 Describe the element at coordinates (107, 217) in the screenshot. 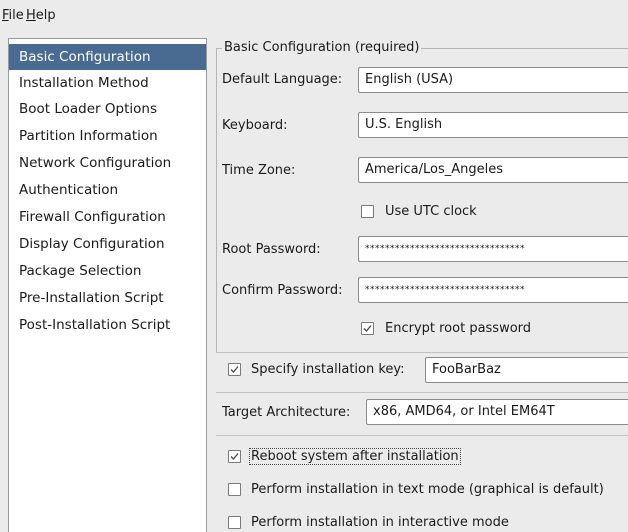

I see `sidebar-item-firewall-configuration: Firewall Configuration` at that location.